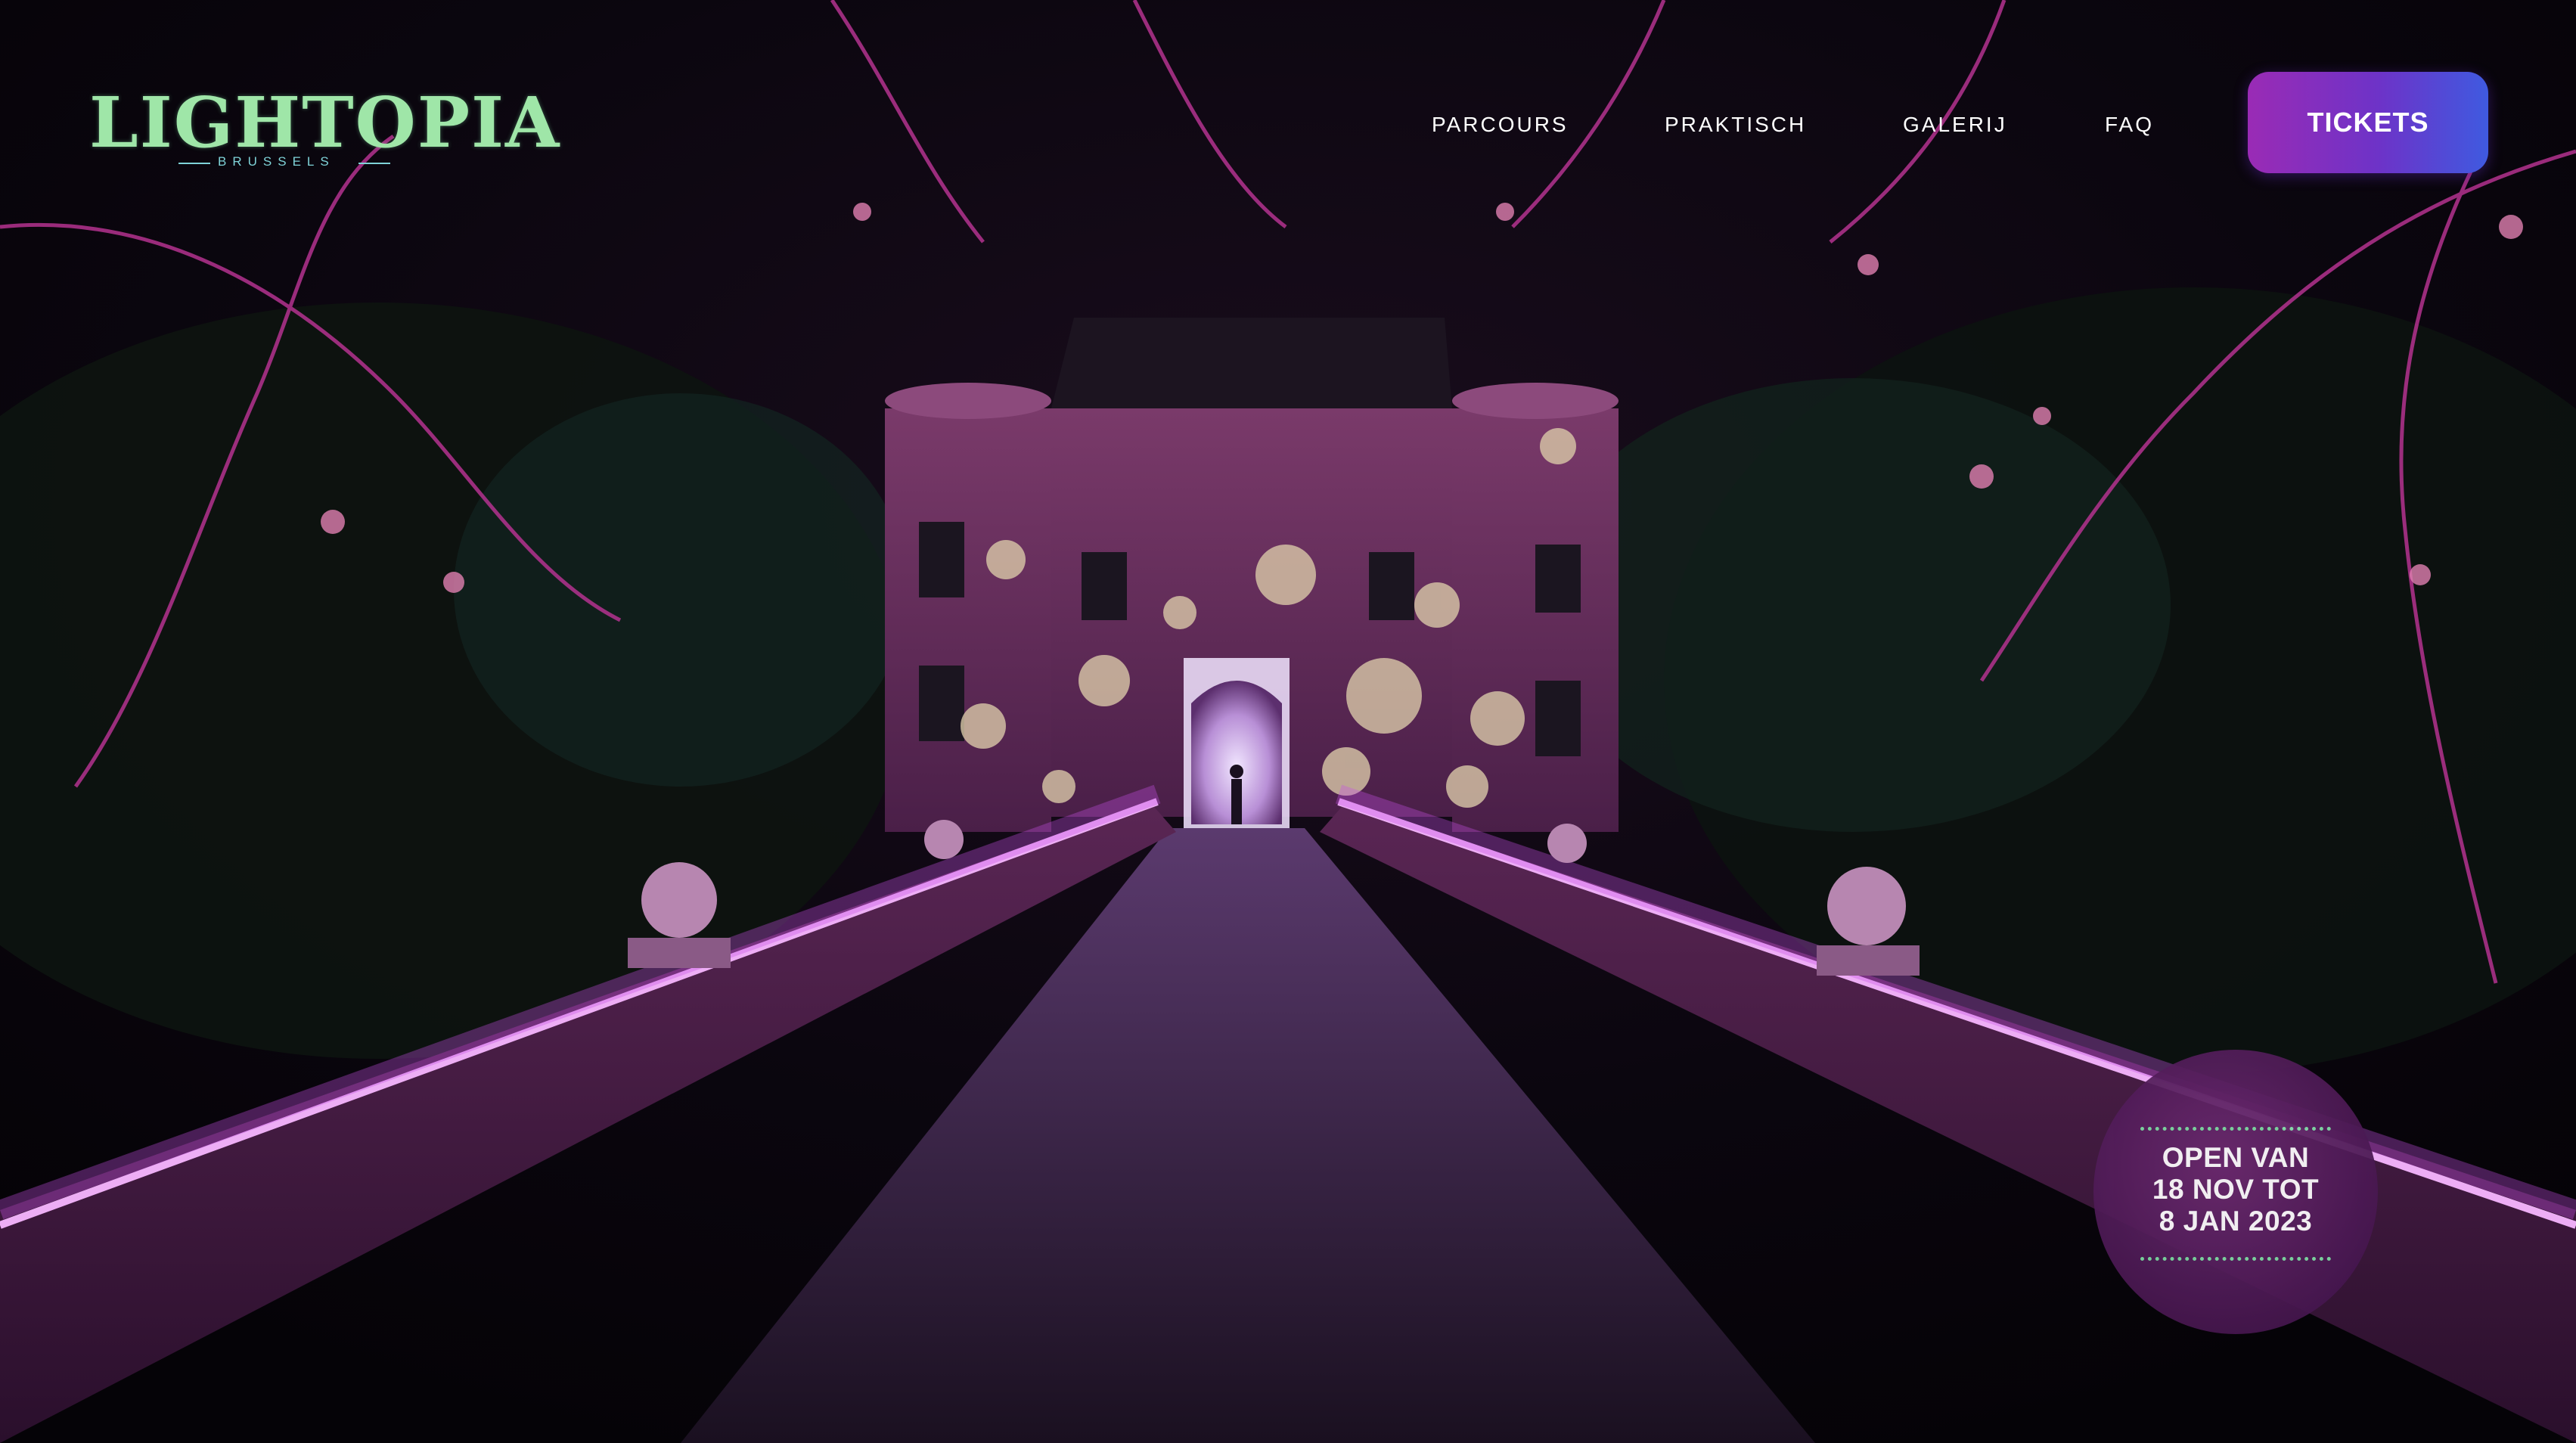  Describe the element at coordinates (2368, 123) in the screenshot. I see `tickets-button: TICKETS` at that location.